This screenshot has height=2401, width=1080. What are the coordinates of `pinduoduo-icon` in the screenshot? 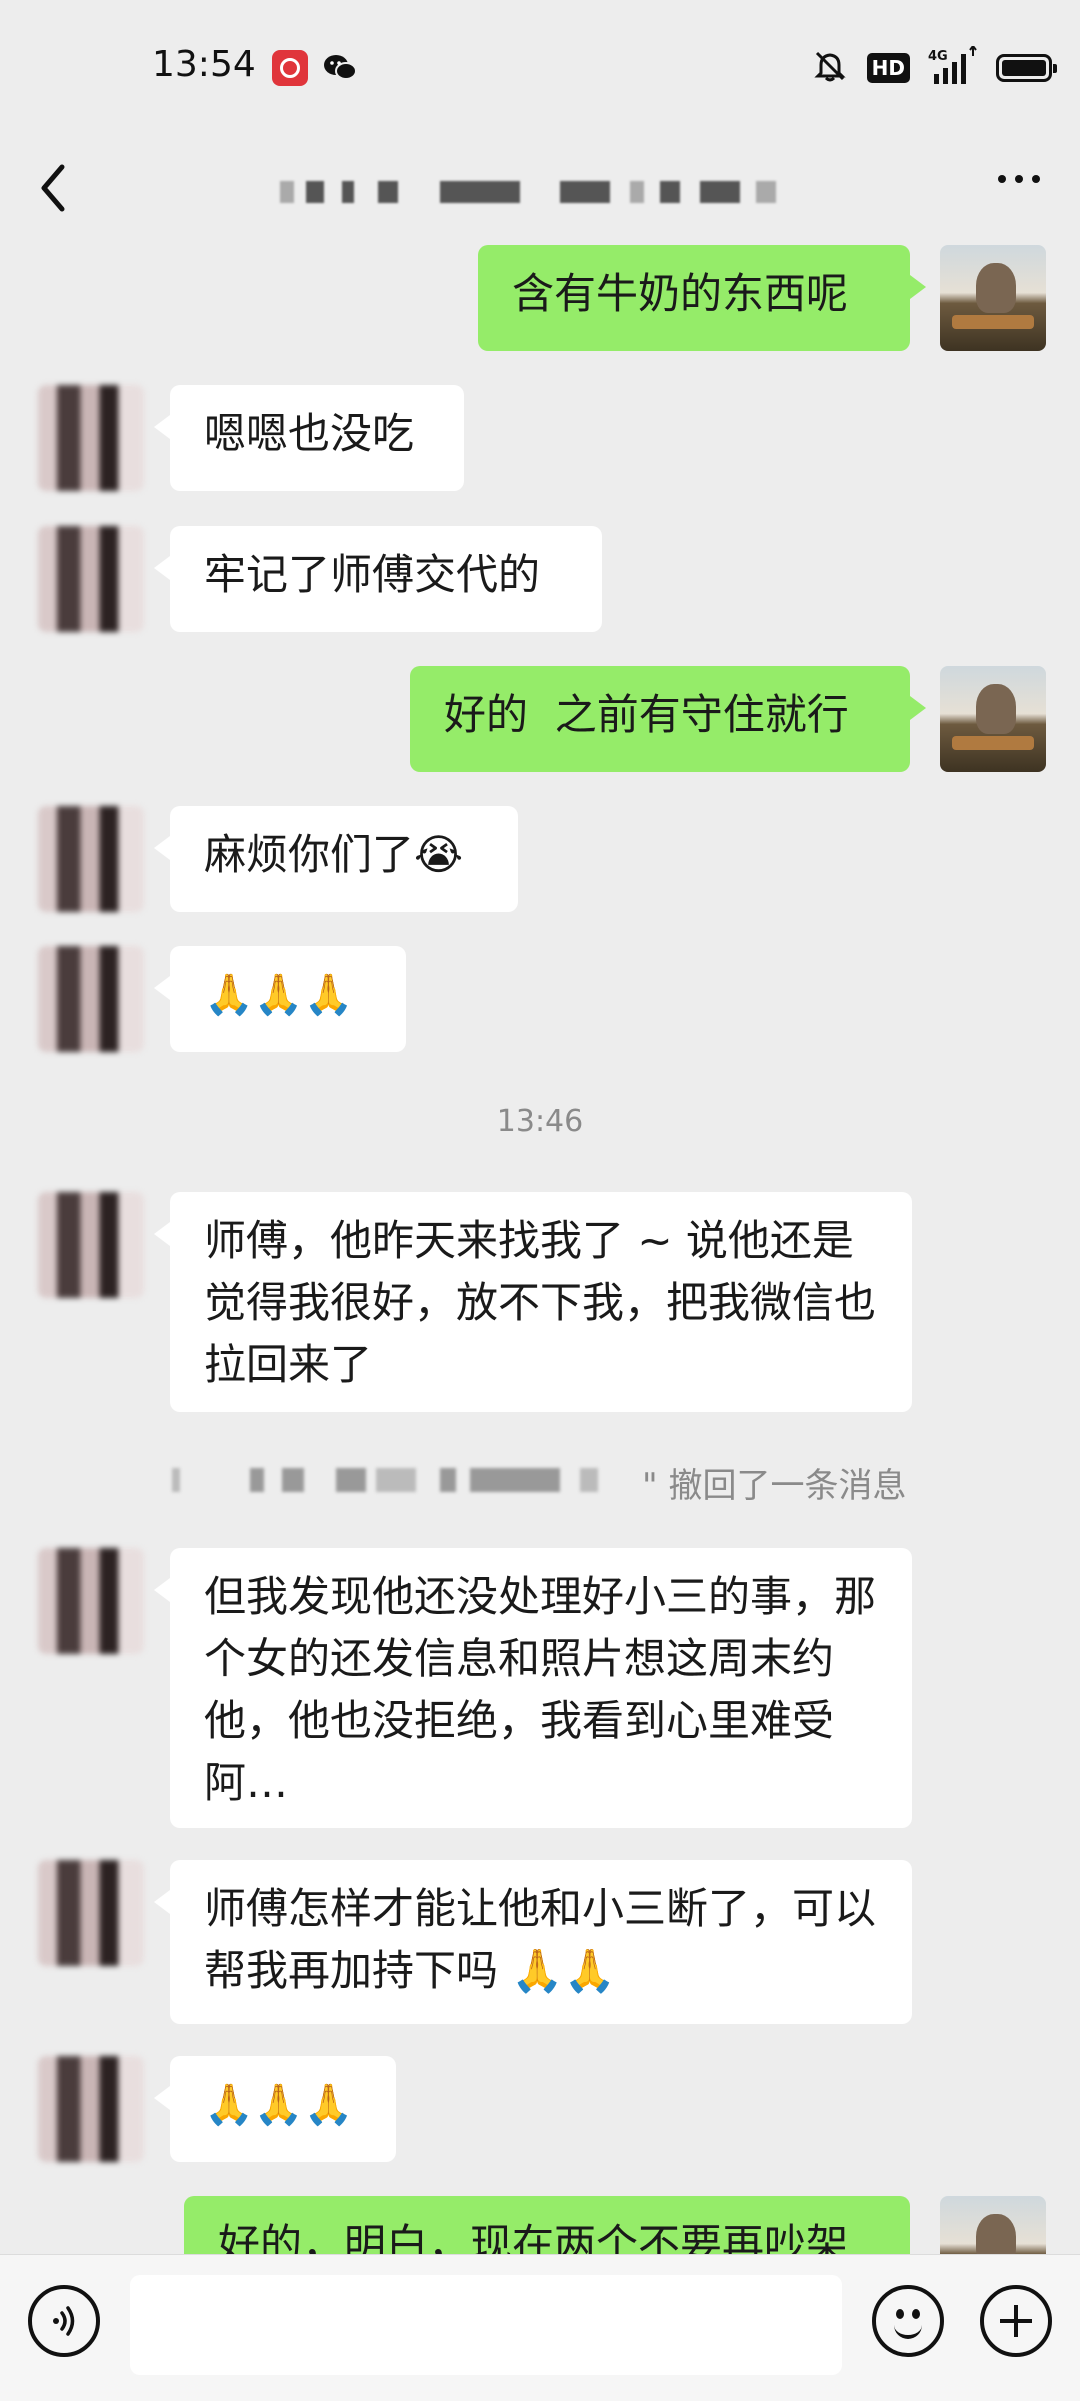 It's located at (290, 68).